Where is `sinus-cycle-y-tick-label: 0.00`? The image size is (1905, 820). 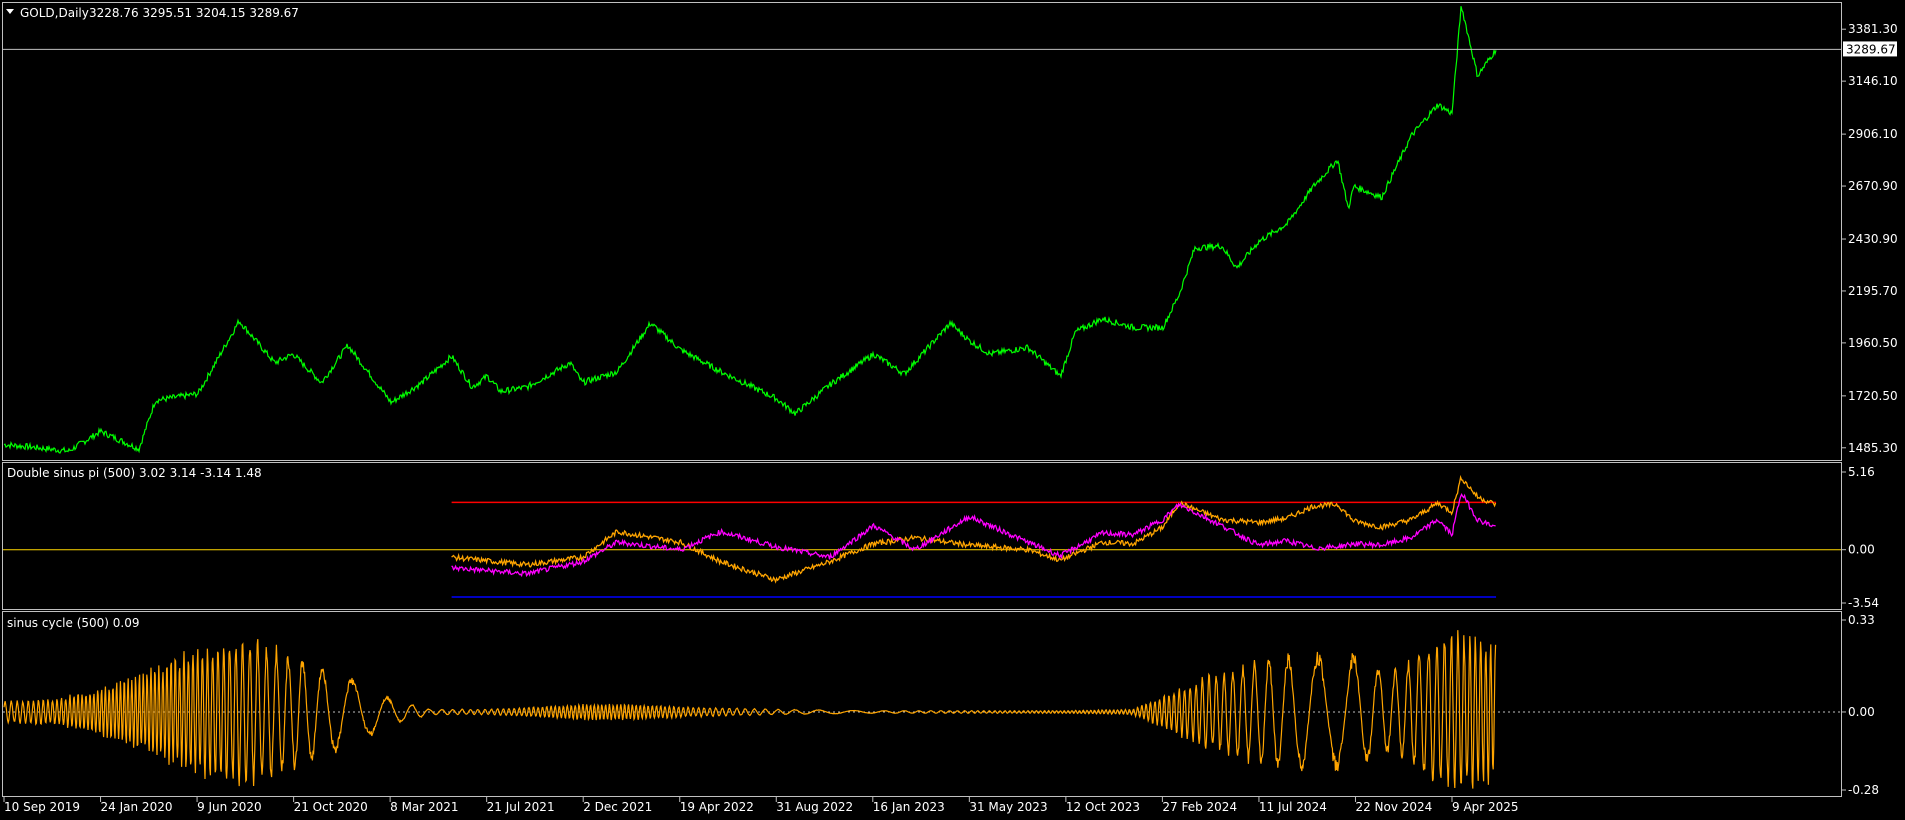
sinus-cycle-y-tick-label: 0.00 is located at coordinates (1861, 712).